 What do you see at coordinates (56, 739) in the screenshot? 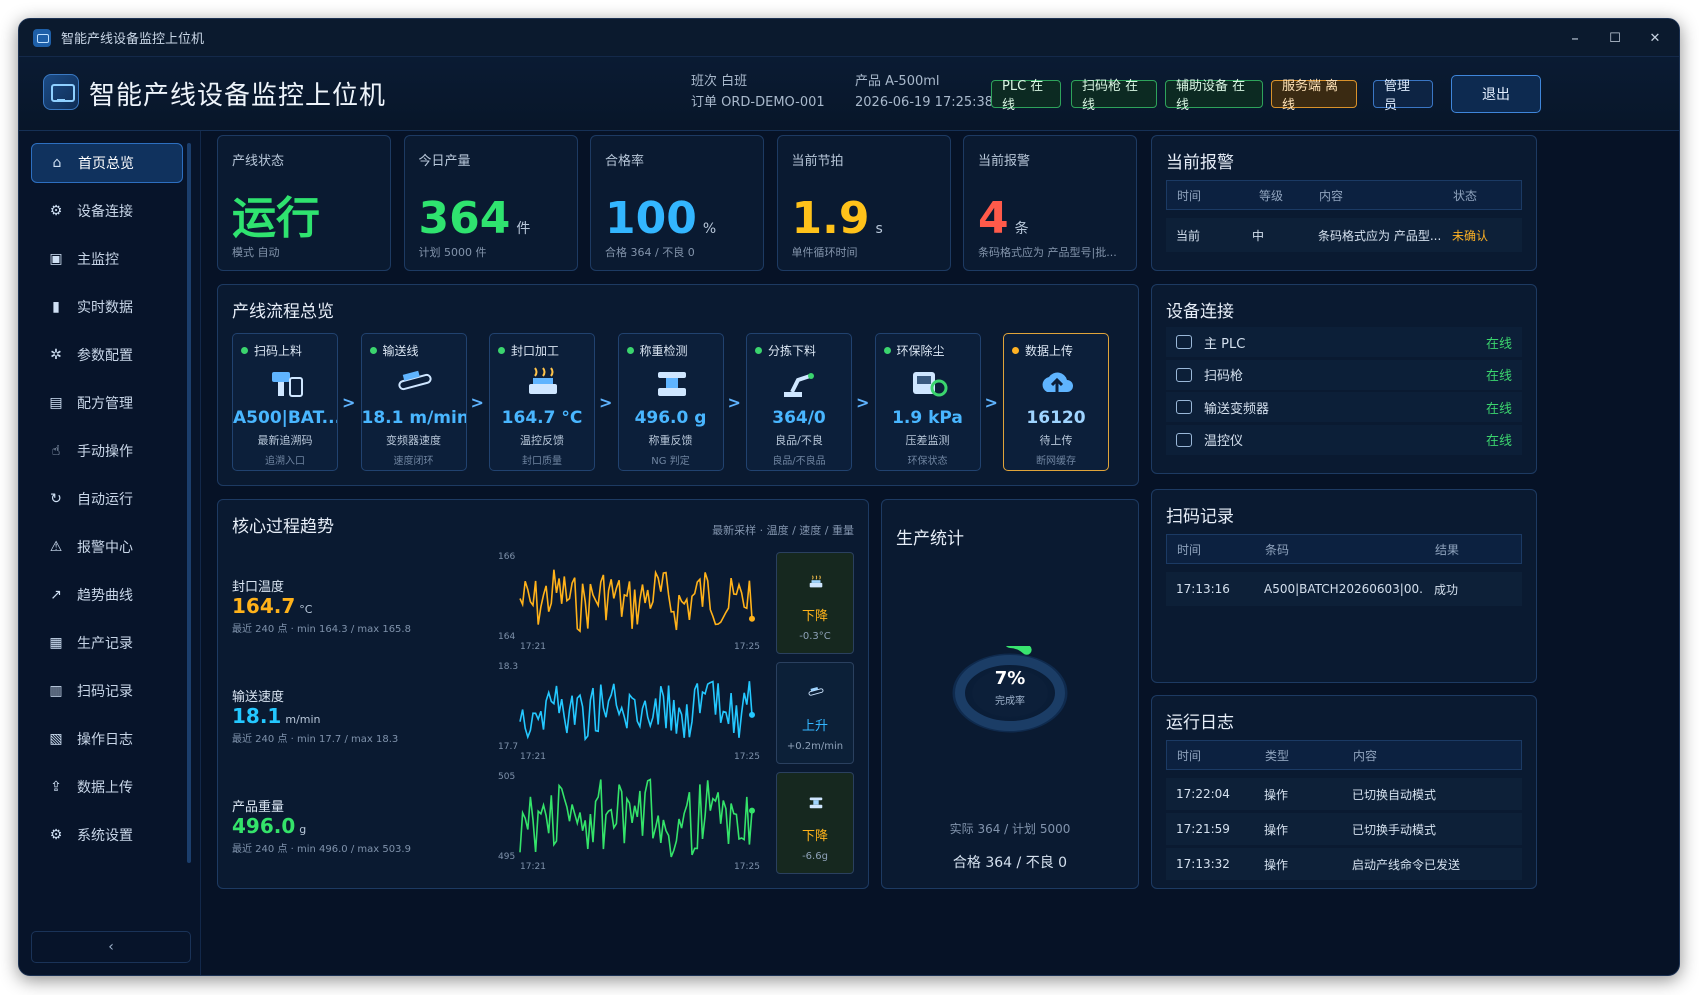
I see `log-icon: ▧` at bounding box center [56, 739].